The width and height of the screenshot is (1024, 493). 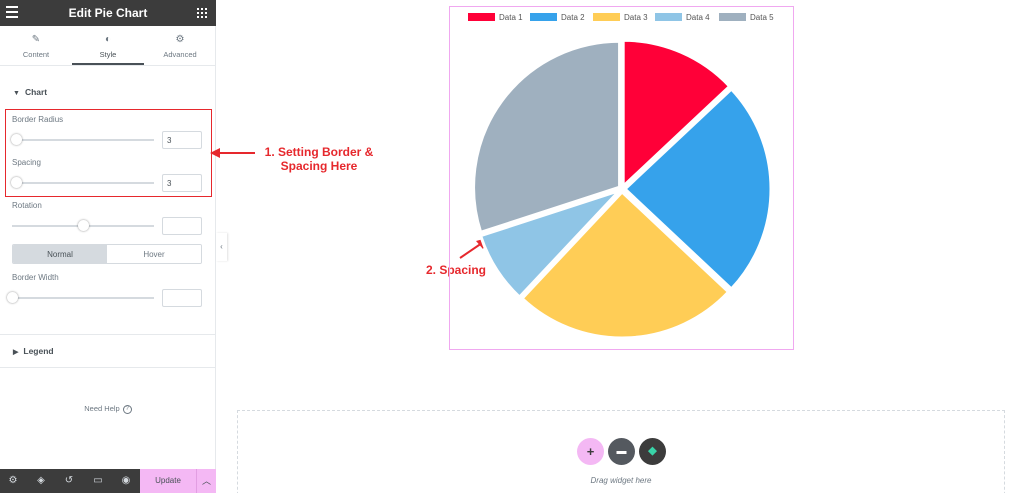 I want to click on essential-addons-icon: ◆, so click(x=652, y=451).